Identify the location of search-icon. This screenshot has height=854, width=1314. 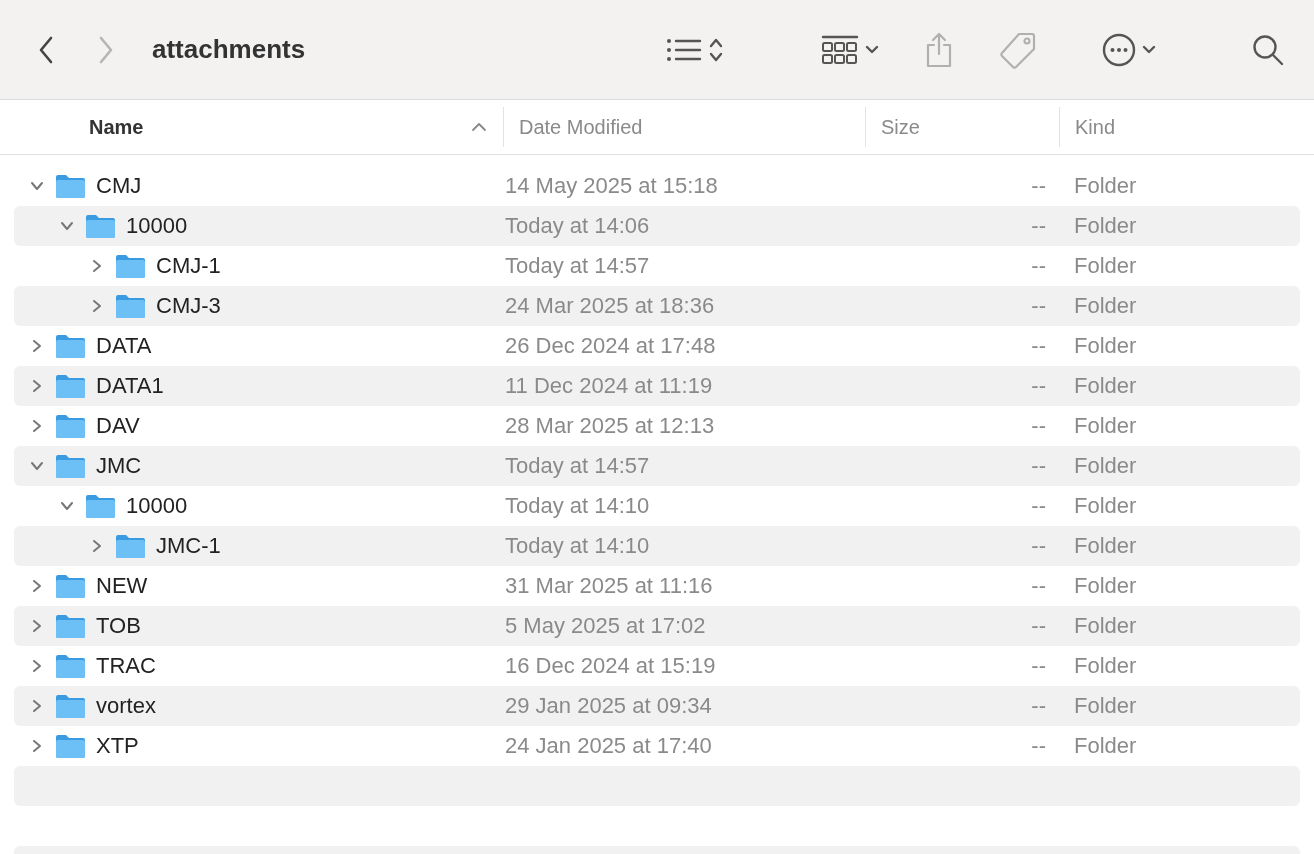
(1268, 49).